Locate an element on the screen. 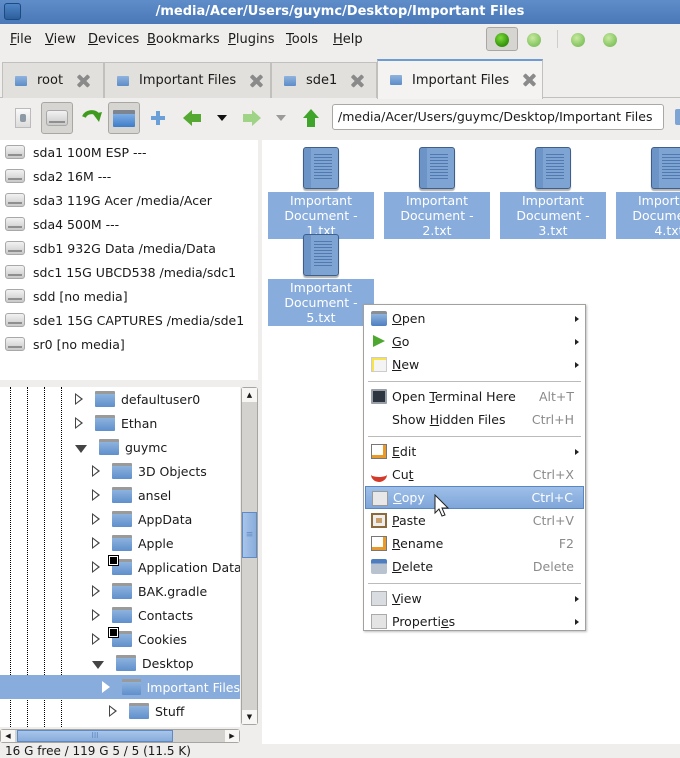 This screenshot has height=758, width=680. back-button is located at coordinates (192, 118).